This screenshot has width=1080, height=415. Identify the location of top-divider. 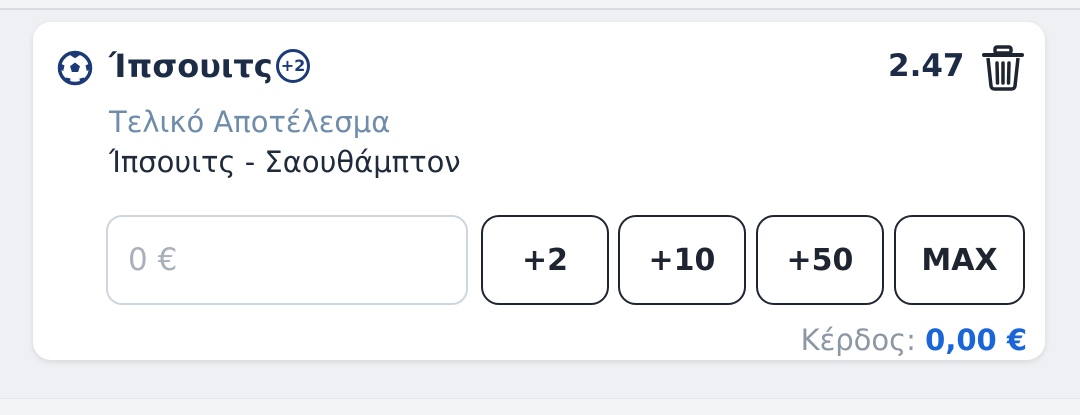
(540, 5).